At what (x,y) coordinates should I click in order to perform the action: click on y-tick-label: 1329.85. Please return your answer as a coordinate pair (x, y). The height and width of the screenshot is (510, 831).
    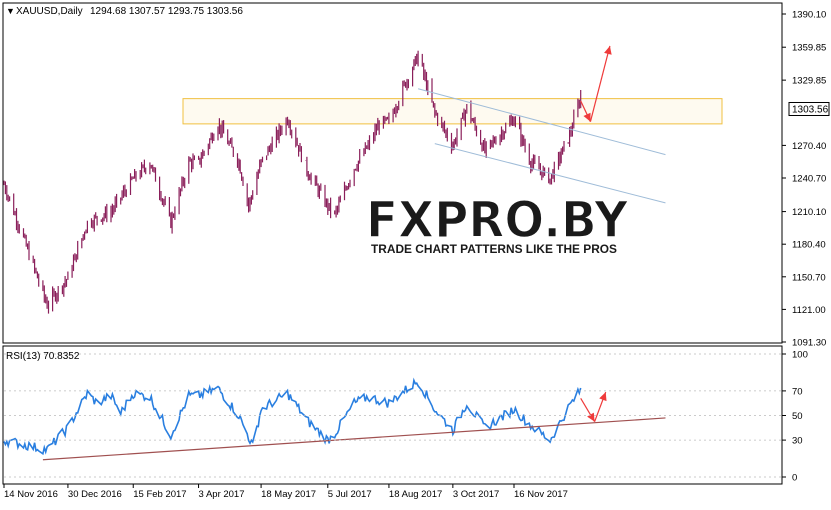
    Looking at the image, I should click on (809, 81).